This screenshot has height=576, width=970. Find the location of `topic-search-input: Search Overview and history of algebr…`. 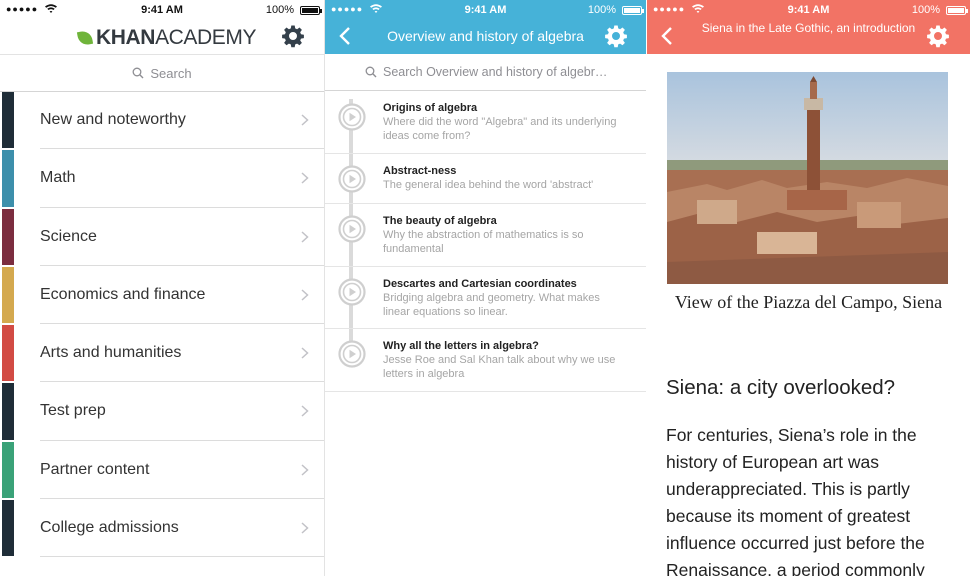

topic-search-input: Search Overview and history of algebr… is located at coordinates (485, 72).